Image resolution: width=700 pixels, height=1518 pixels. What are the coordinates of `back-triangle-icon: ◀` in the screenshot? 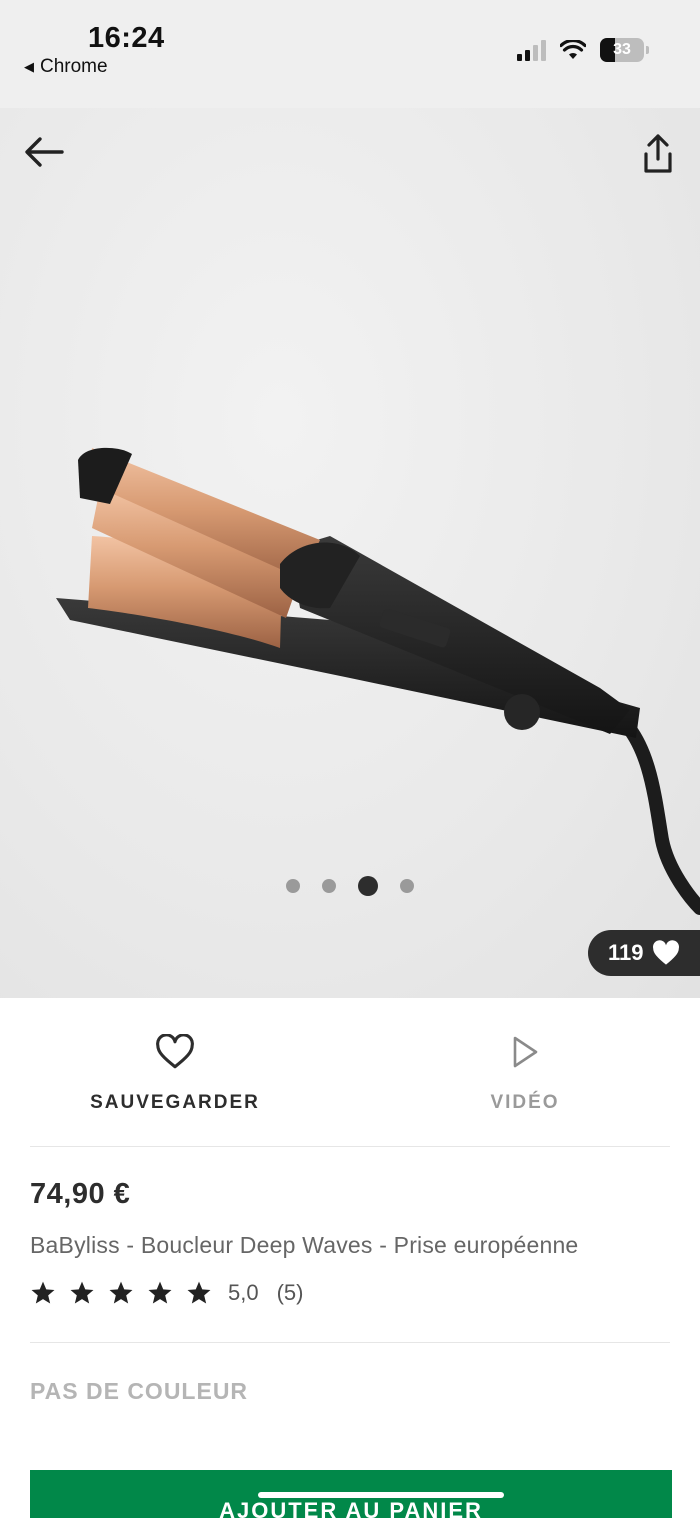 It's located at (29, 66).